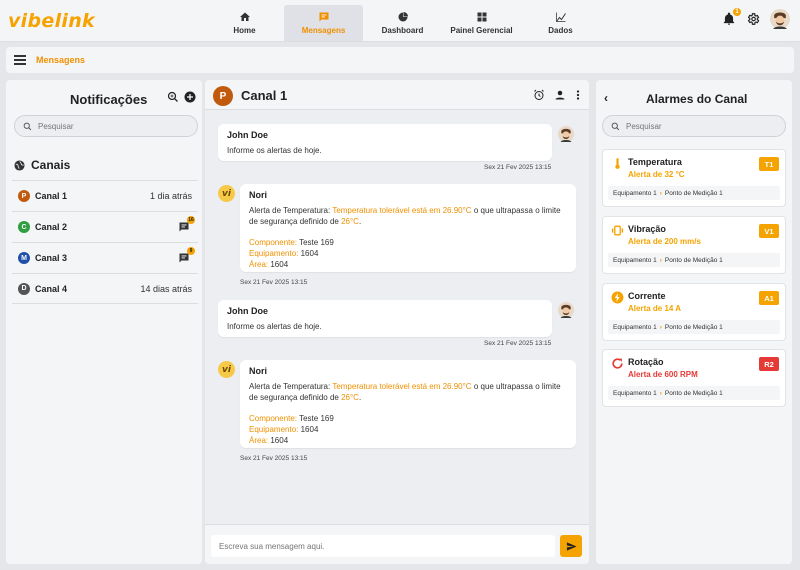  I want to click on pie-chart-icon, so click(403, 17).